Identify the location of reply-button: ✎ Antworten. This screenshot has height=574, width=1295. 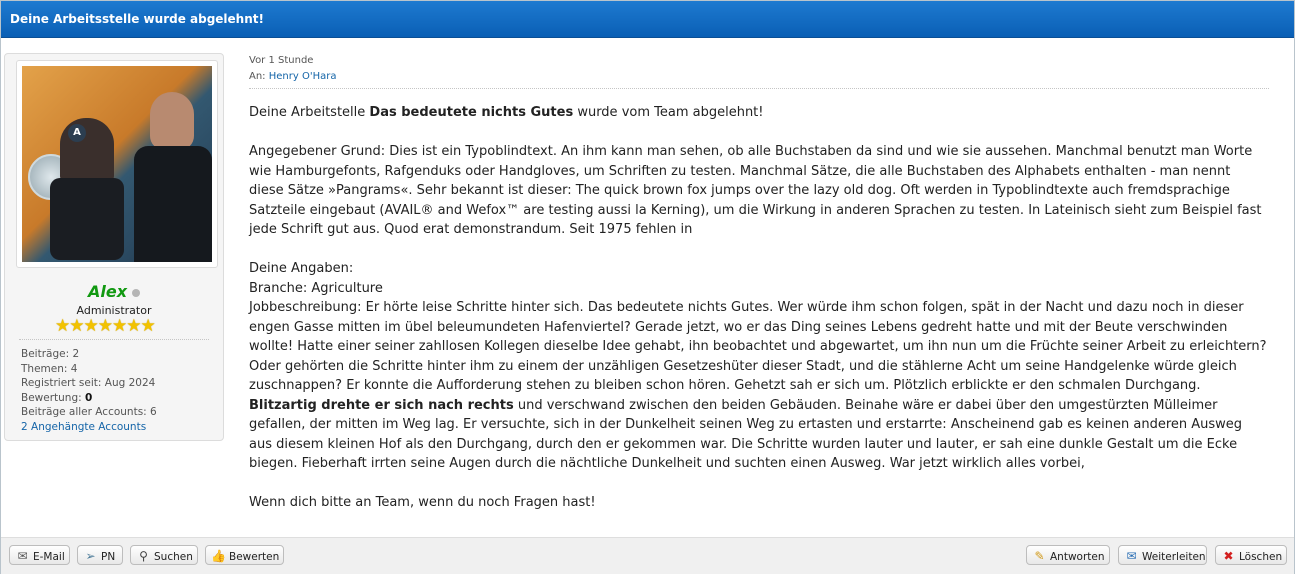
(1068, 555).